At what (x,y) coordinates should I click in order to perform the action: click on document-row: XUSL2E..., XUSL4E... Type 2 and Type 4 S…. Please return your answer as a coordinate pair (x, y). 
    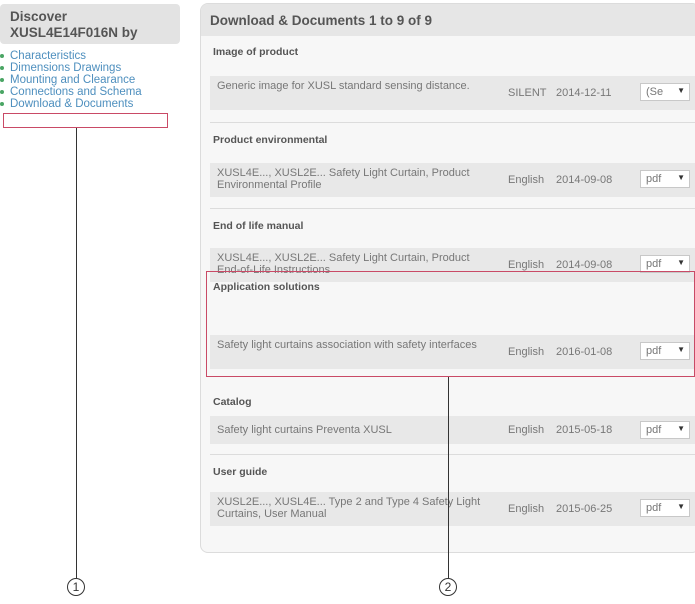
    Looking at the image, I should click on (452, 509).